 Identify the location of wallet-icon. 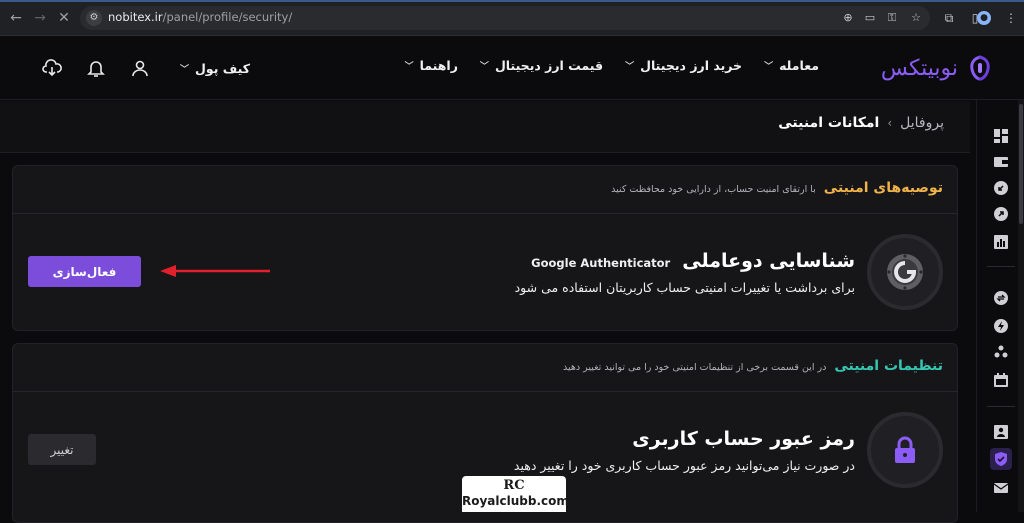
(1001, 162).